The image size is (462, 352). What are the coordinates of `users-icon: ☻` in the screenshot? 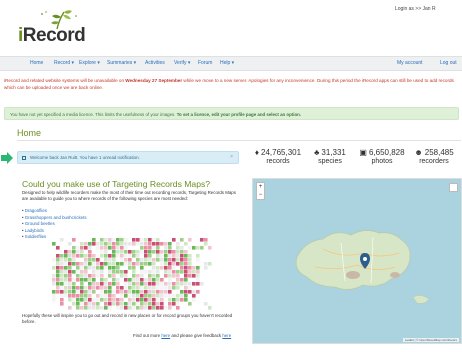 It's located at (418, 152).